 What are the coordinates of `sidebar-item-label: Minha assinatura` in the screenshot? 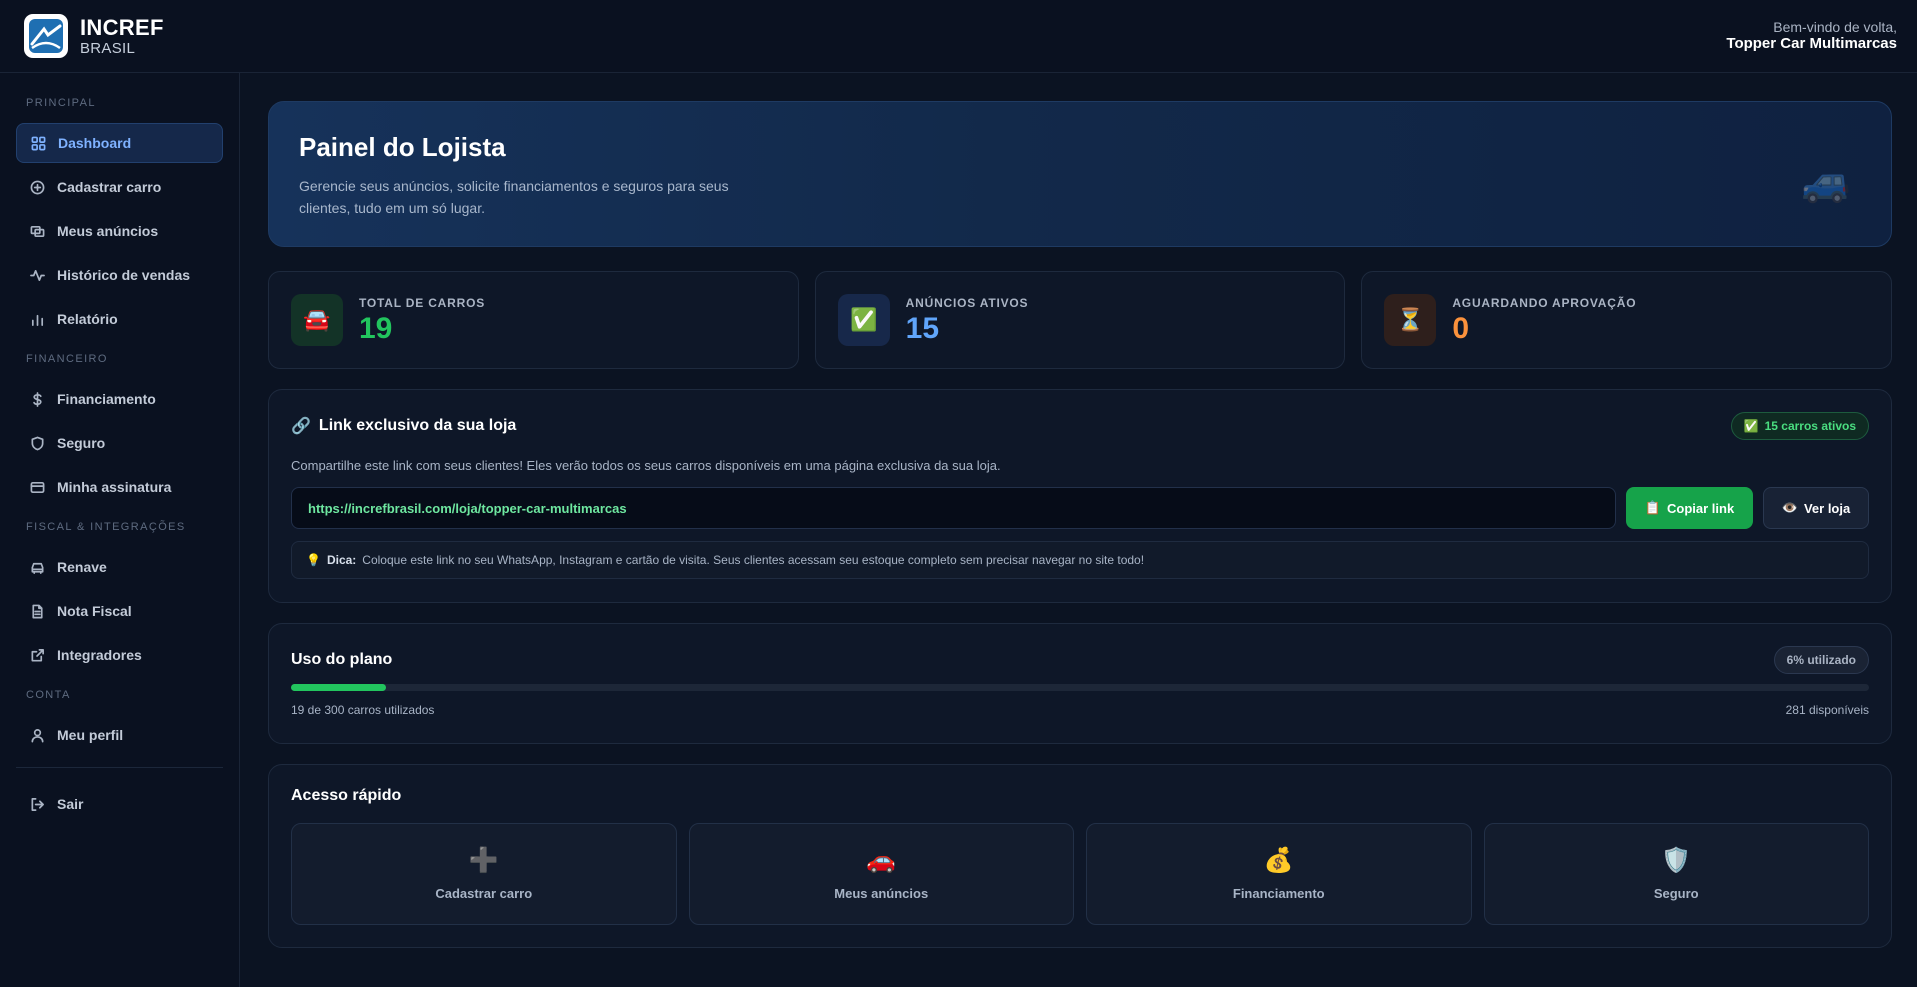 It's located at (114, 487).